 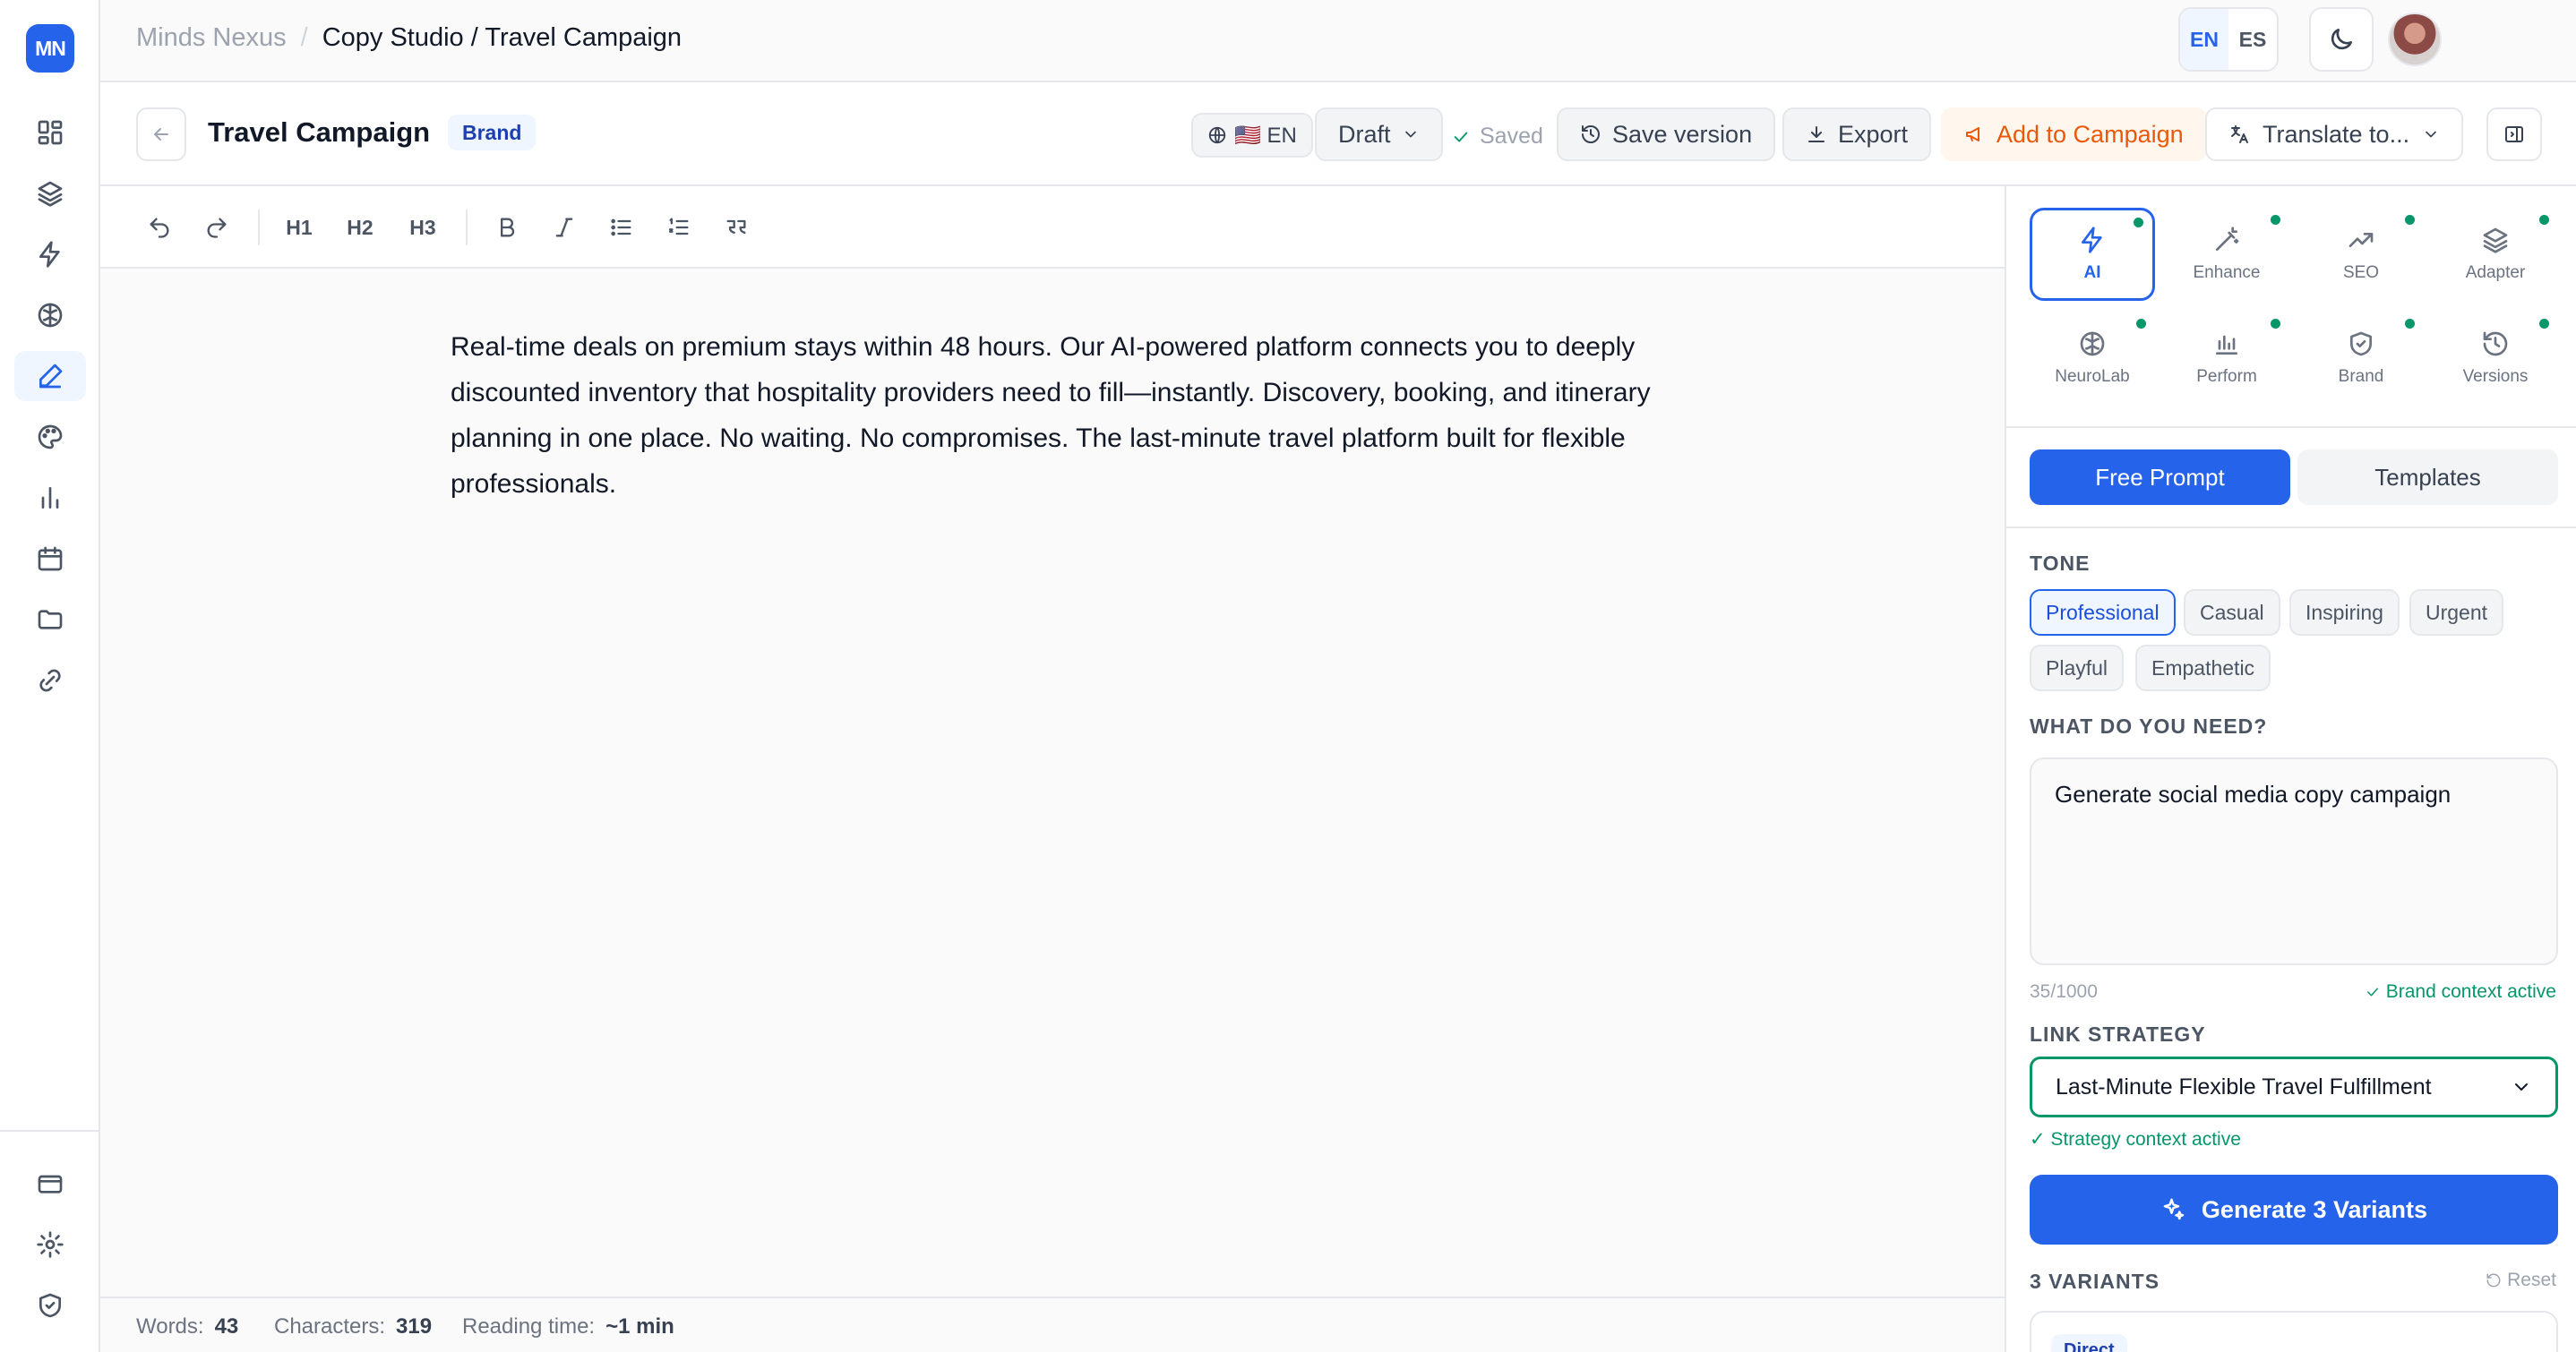 I want to click on need-section-label: WHAT DO YOU NEED?, so click(x=2149, y=726).